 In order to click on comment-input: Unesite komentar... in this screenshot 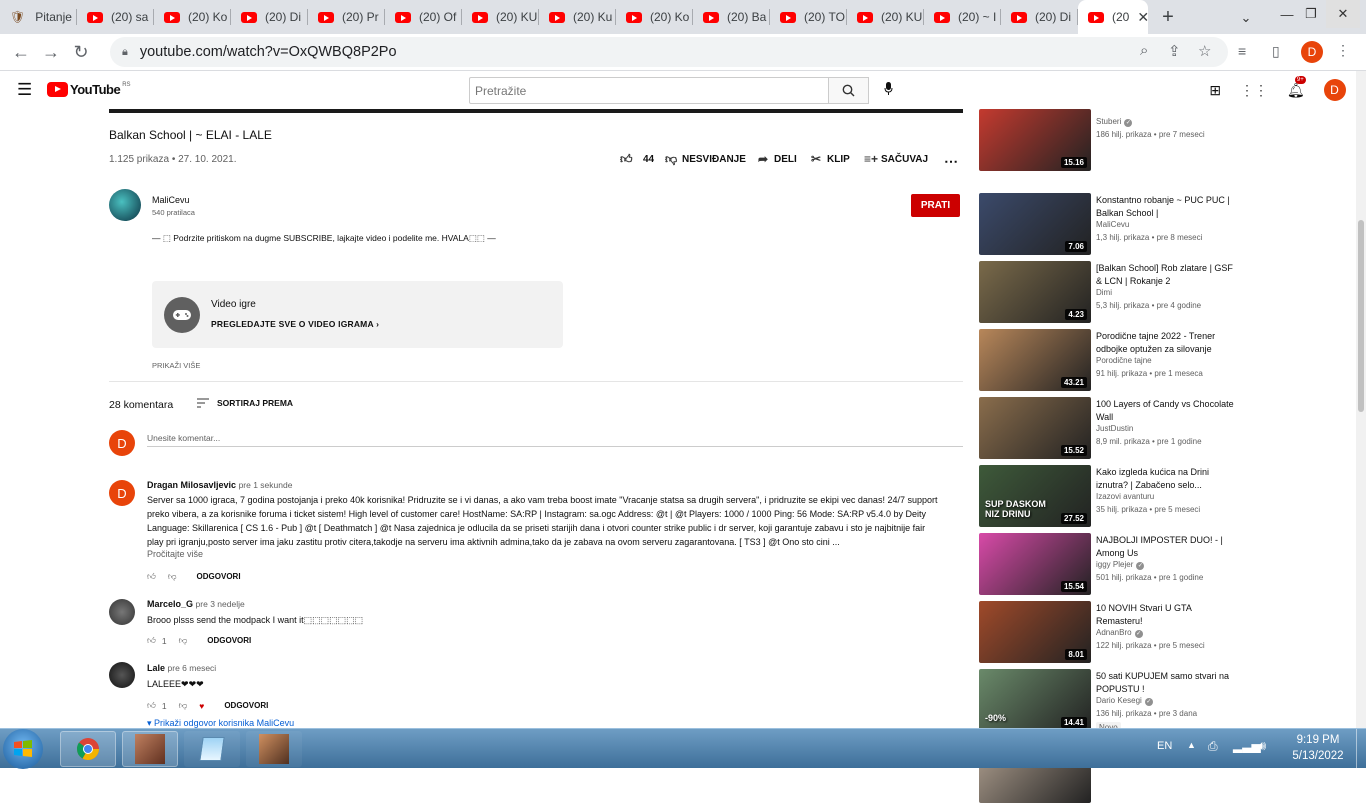, I will do `click(555, 440)`.